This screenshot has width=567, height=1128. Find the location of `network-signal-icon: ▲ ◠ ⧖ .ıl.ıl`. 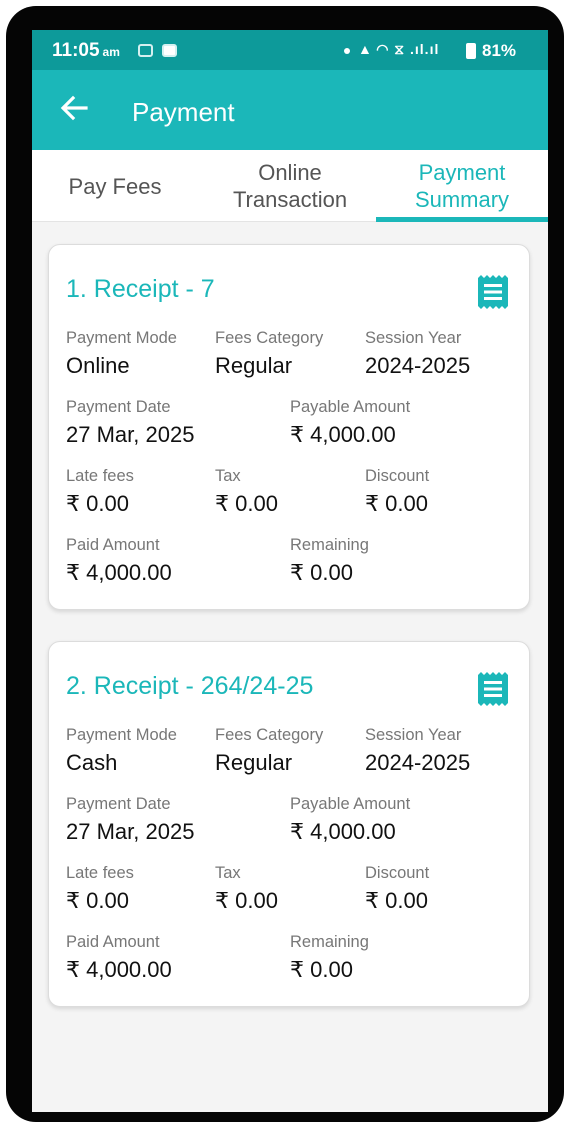

network-signal-icon: ▲ ◠ ⧖ .ıl.ıl is located at coordinates (399, 49).